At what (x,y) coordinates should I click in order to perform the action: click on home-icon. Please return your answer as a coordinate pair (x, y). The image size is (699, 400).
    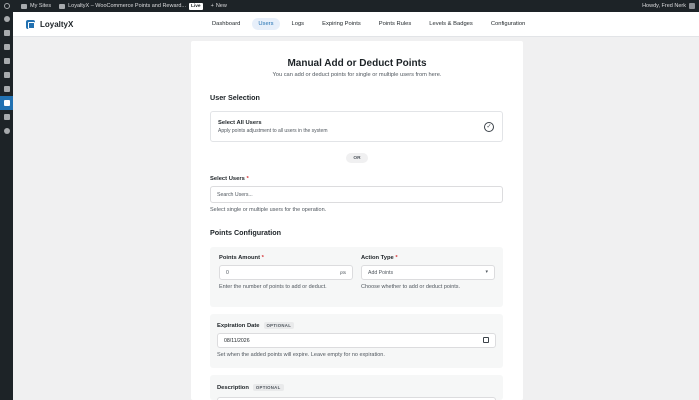
    Looking at the image, I should click on (62, 6).